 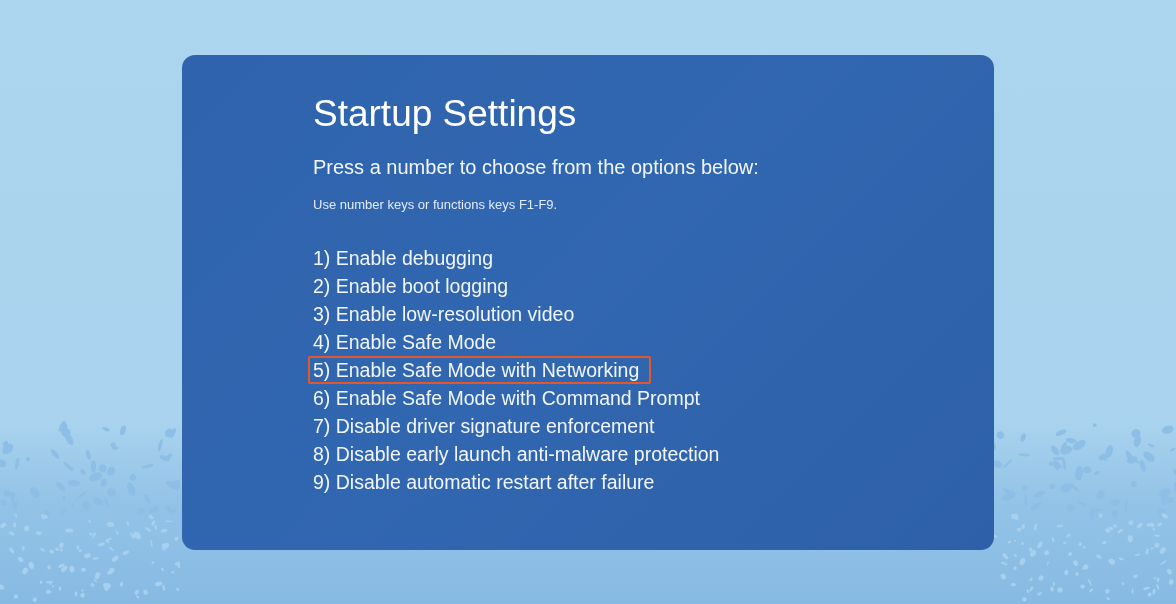 What do you see at coordinates (506, 398) in the screenshot?
I see `option-text: 6) Enable Safe Mode with Command Prompt` at bounding box center [506, 398].